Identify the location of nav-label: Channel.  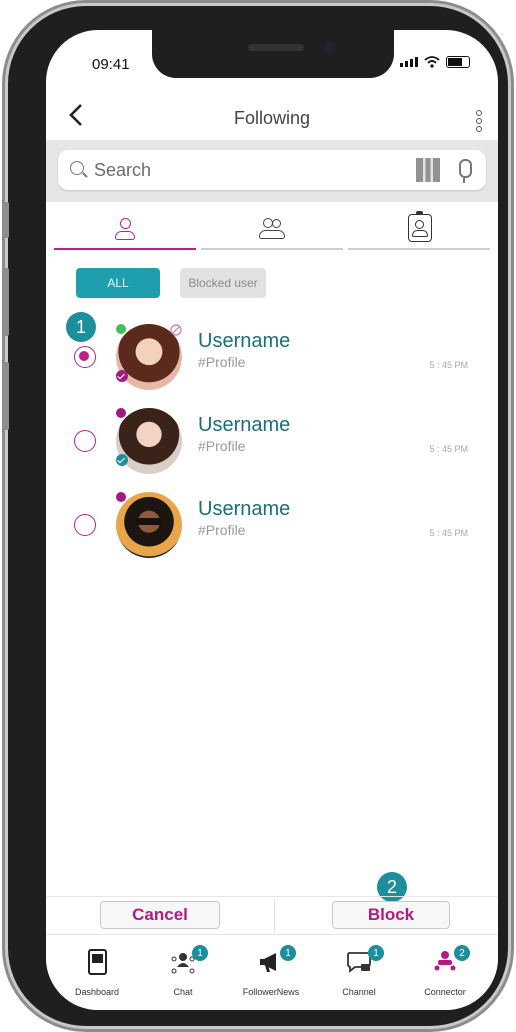
(359, 992).